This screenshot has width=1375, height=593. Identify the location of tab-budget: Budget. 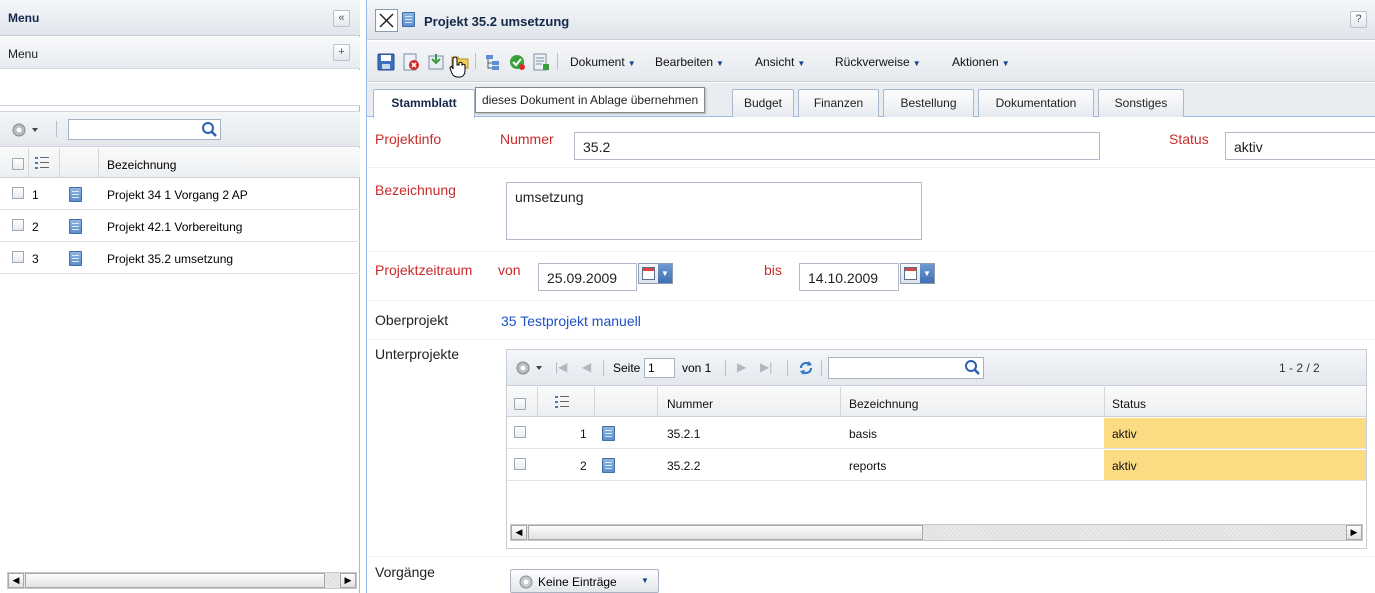
(763, 103).